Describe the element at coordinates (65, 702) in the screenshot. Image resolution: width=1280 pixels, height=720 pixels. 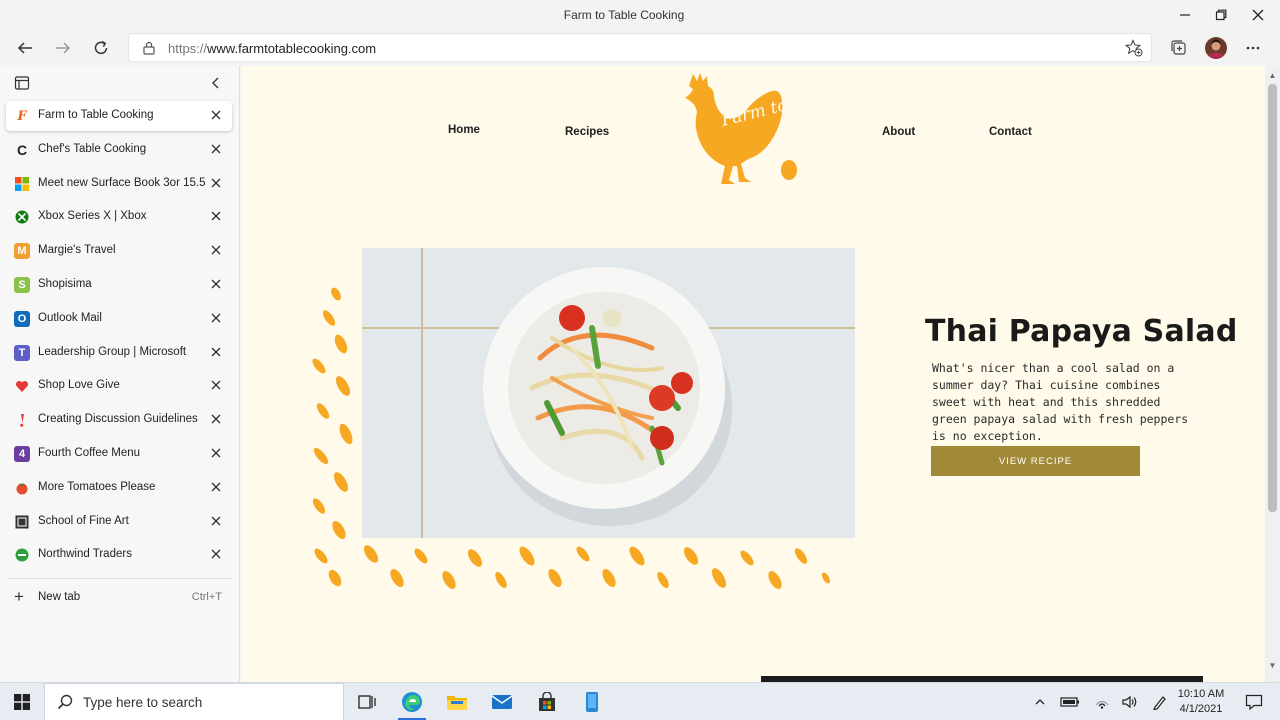
I see `search-icon` at that location.